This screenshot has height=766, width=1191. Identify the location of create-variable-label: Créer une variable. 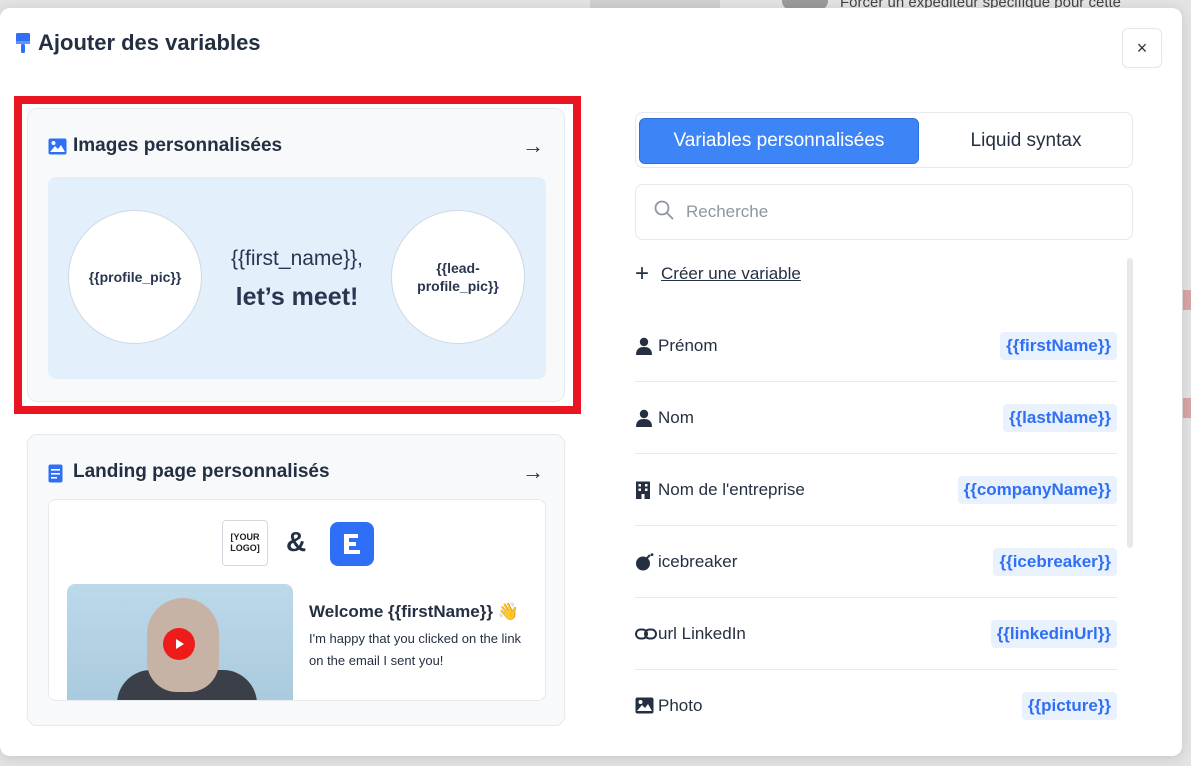
(731, 273).